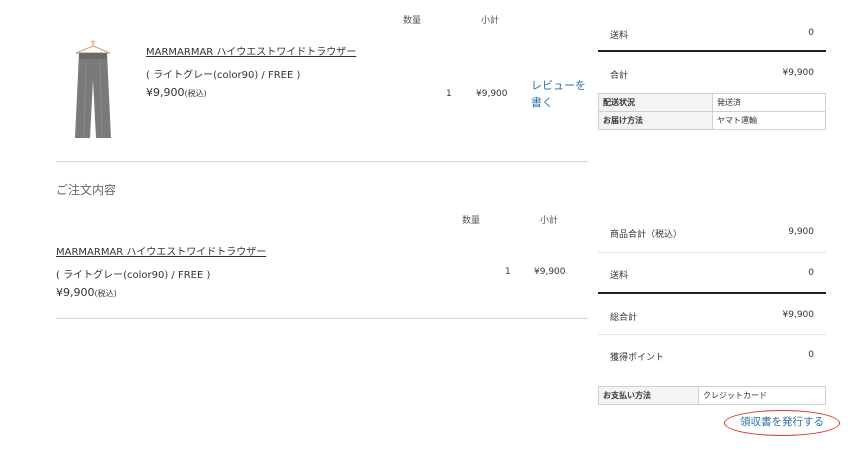 The width and height of the screenshot is (866, 464). What do you see at coordinates (769, 120) in the screenshot?
I see `delivery-method-value: ヤマト運輸` at bounding box center [769, 120].